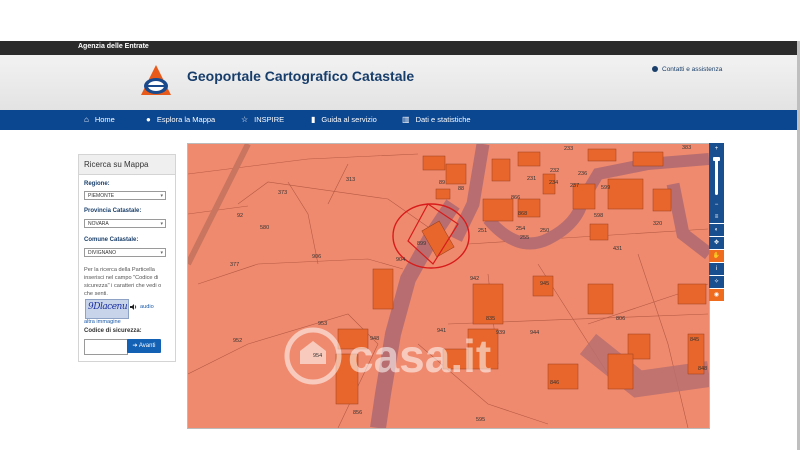  I want to click on zoom-handle, so click(716, 159).